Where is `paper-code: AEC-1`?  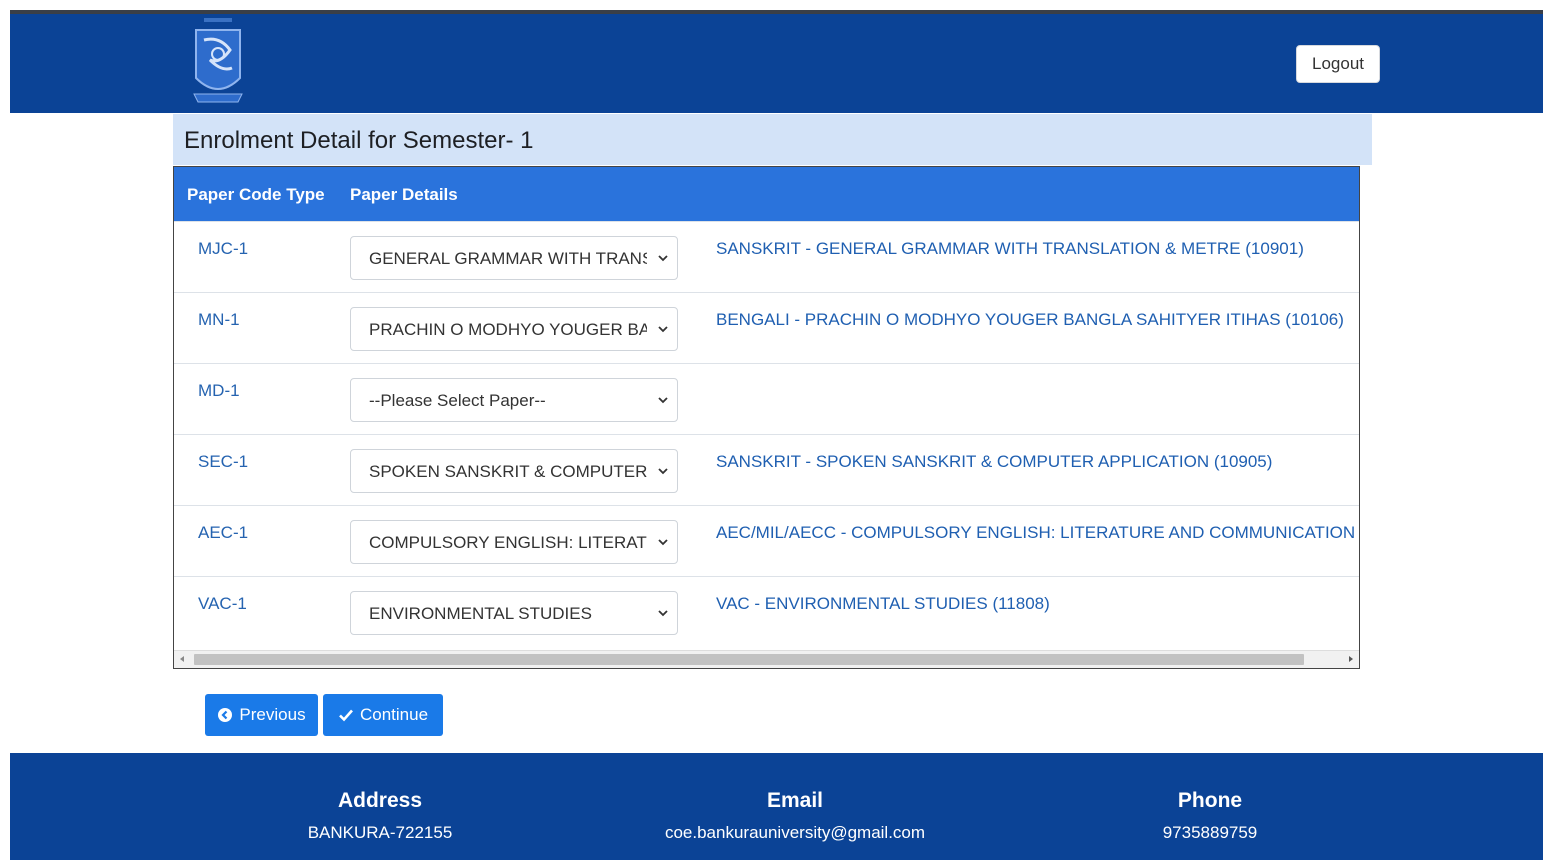
paper-code: AEC-1 is located at coordinates (223, 532).